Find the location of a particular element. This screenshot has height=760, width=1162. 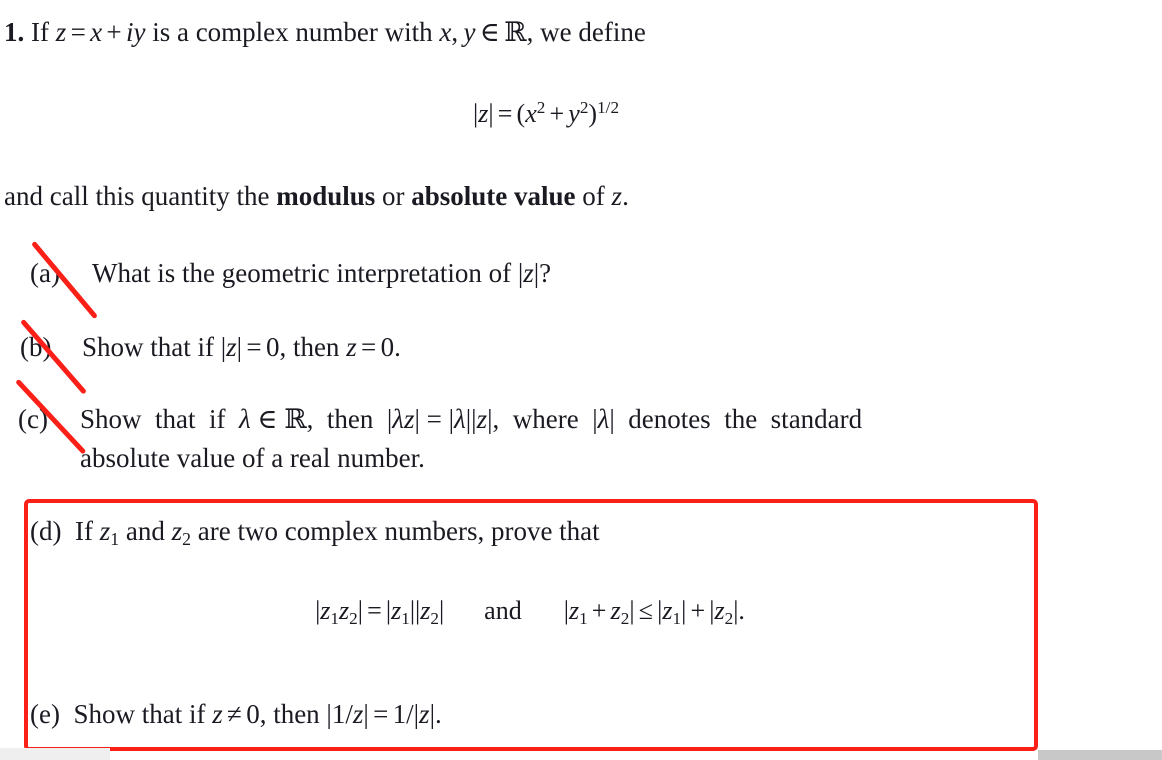

item-b-text: Show that if |z| = 0, then z = 0. is located at coordinates (241, 347).